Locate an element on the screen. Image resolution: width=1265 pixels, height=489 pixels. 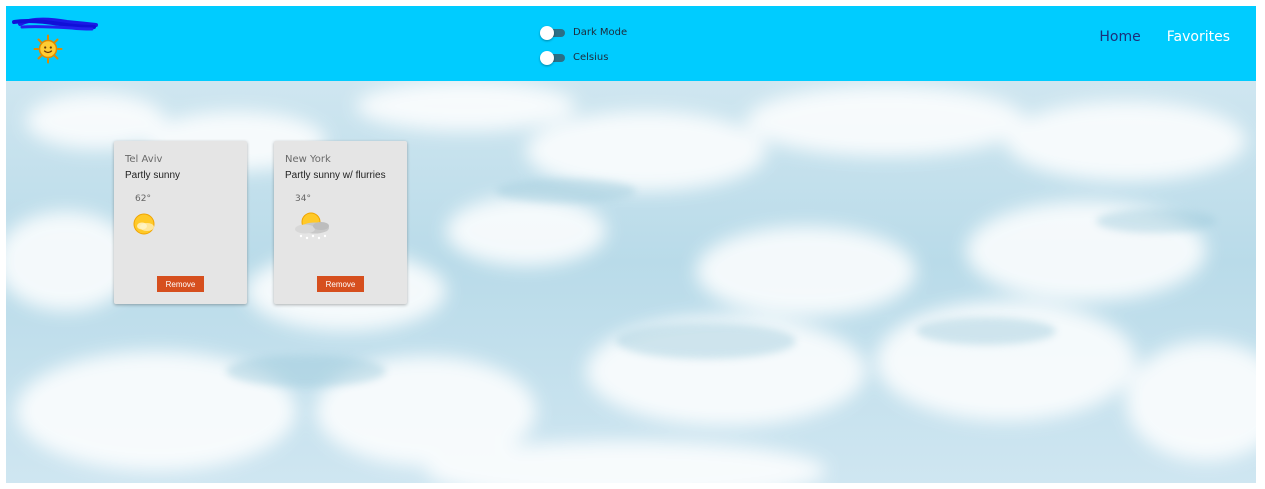
settings-toggles: Dark Mode Celsius is located at coordinates (583, 45).